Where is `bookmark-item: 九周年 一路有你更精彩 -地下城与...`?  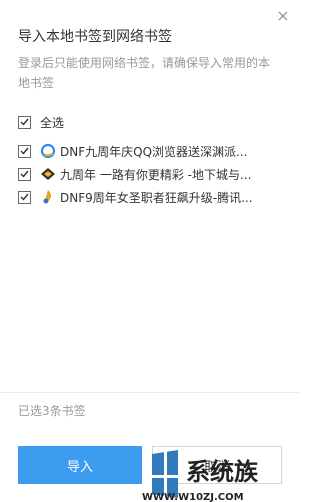
bookmark-item: 九周年 一路有你更精彩 -地下城与... is located at coordinates (134, 174).